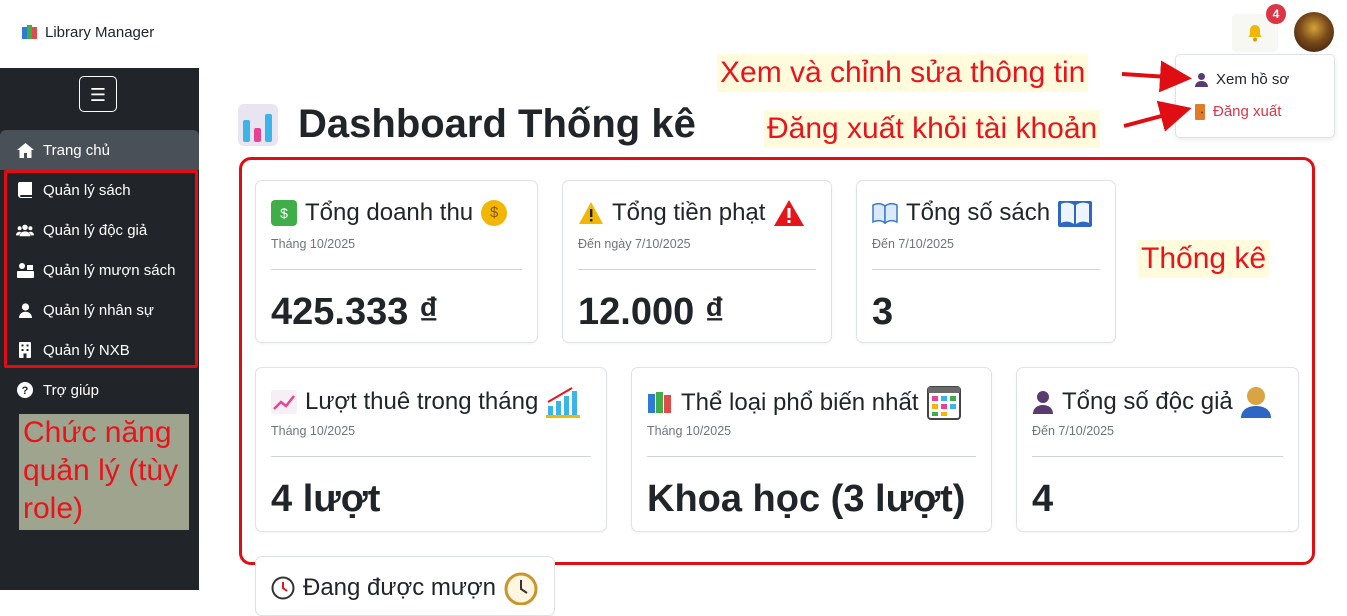 This screenshot has height=616, width=1347. What do you see at coordinates (1156, 96) in the screenshot?
I see `annotation-arrows` at bounding box center [1156, 96].